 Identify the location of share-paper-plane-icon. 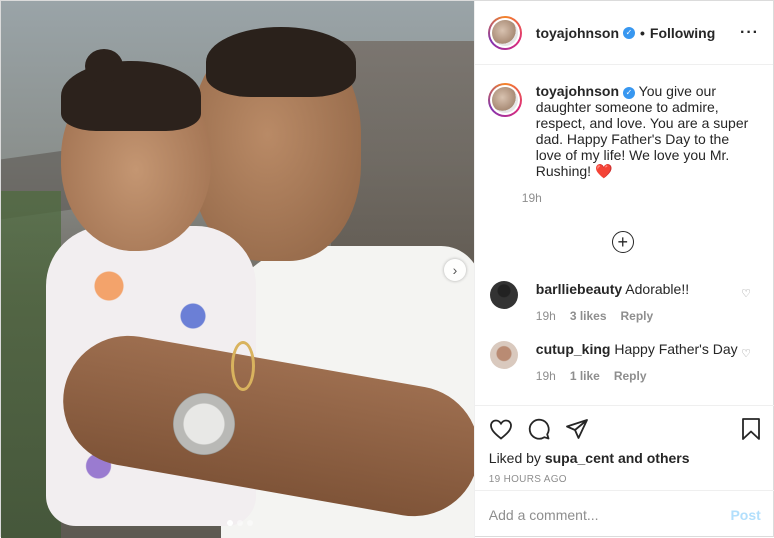
(577, 429).